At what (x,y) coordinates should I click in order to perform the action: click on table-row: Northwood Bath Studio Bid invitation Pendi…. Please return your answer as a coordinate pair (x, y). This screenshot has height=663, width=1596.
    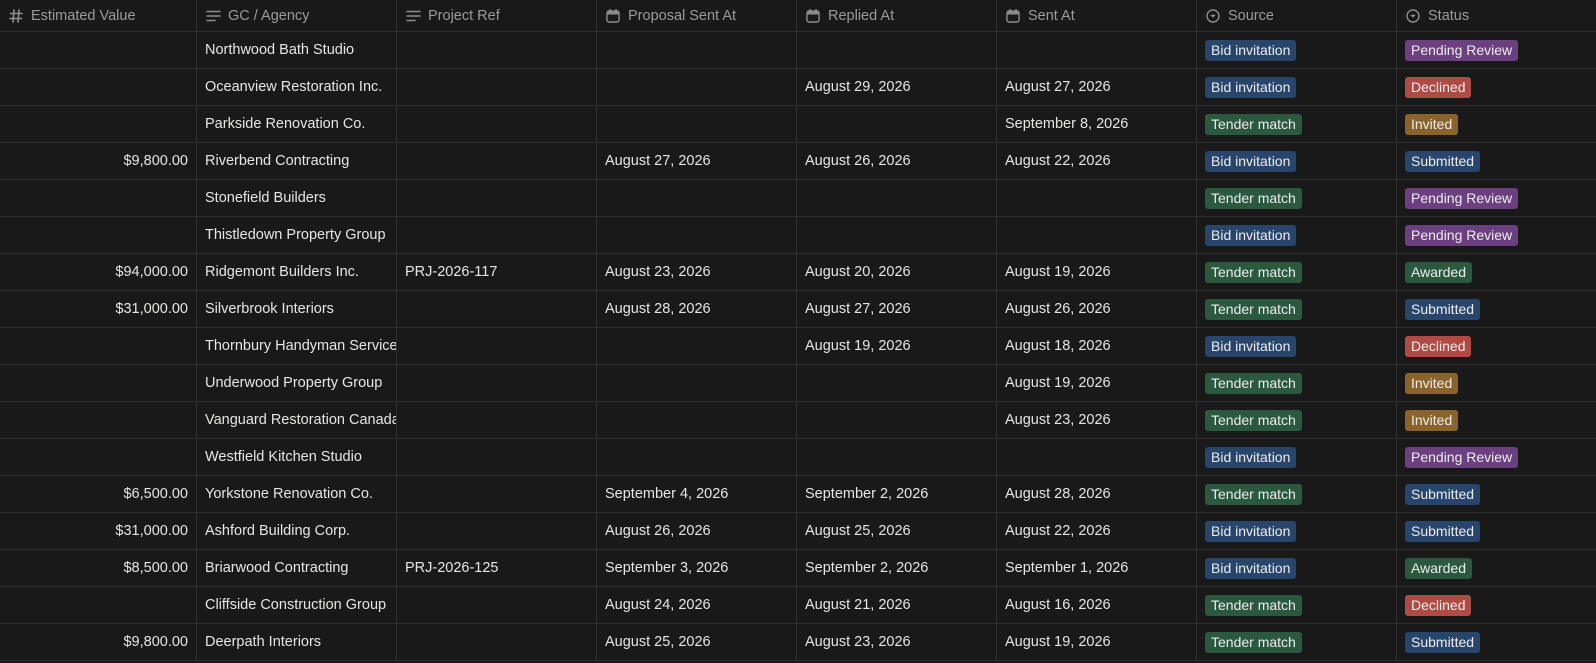
    Looking at the image, I should click on (798, 50).